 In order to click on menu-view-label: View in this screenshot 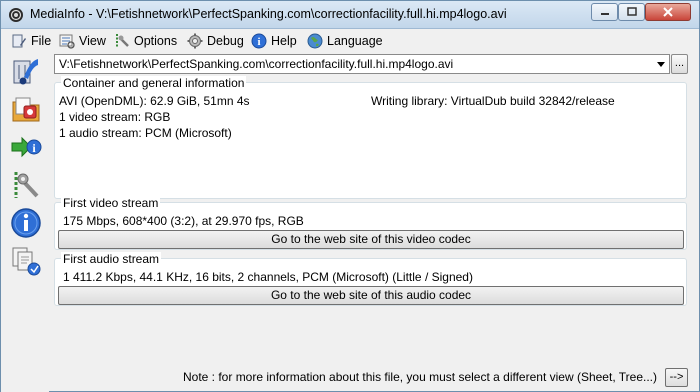, I will do `click(92, 41)`.